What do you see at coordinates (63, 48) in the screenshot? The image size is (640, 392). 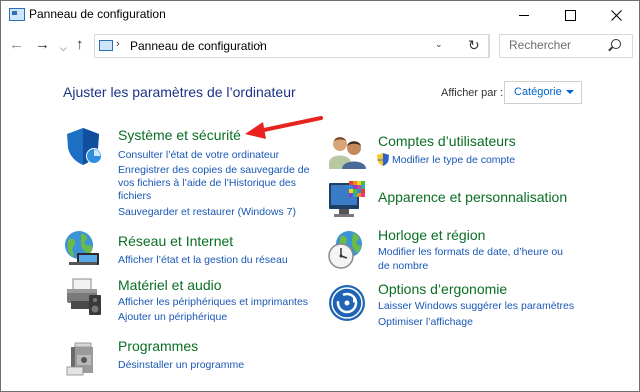 I see `recent-locations-button: ⌵` at bounding box center [63, 48].